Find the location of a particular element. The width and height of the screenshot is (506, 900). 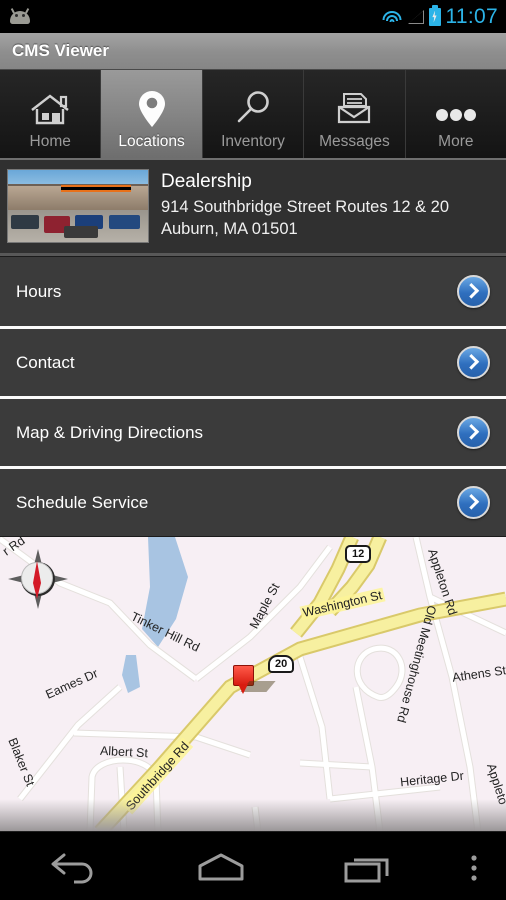

map-pin-icon is located at coordinates (152, 109).